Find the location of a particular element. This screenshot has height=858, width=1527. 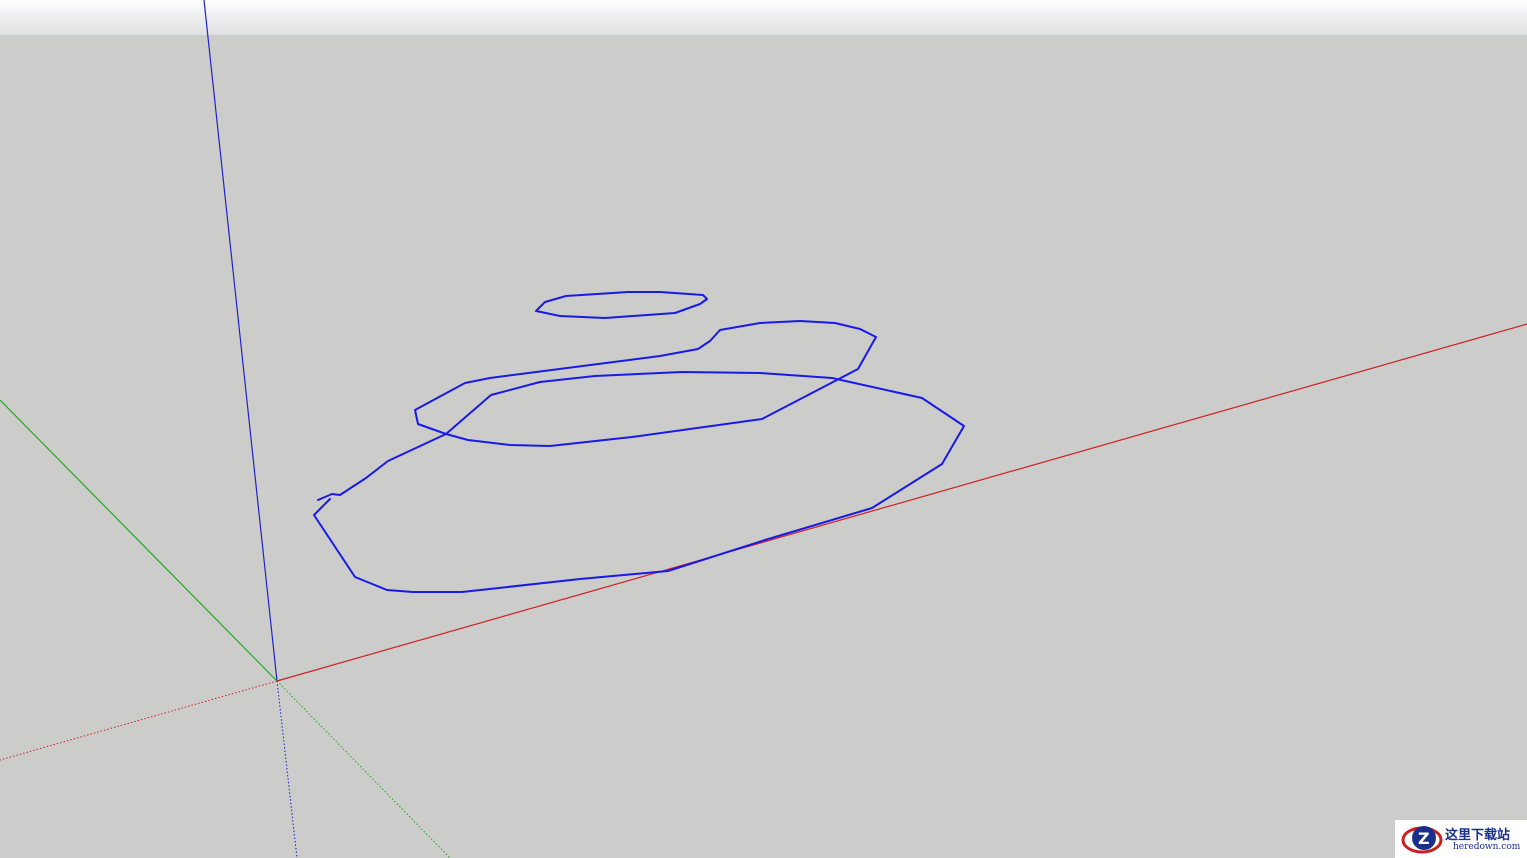

watermark-badge: Z 这里下载站 heredown.com is located at coordinates (1461, 839).